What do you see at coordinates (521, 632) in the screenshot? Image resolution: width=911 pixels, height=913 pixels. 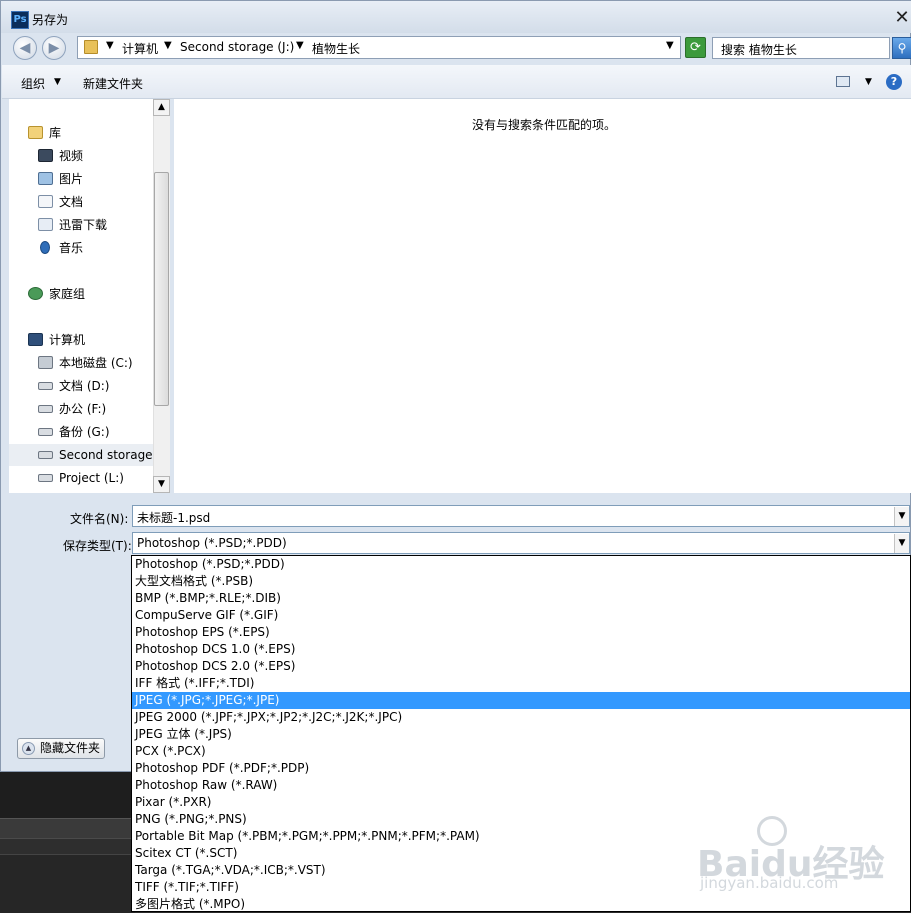 I see `filetype-option: Photoshop EPS (*.EPS)` at bounding box center [521, 632].